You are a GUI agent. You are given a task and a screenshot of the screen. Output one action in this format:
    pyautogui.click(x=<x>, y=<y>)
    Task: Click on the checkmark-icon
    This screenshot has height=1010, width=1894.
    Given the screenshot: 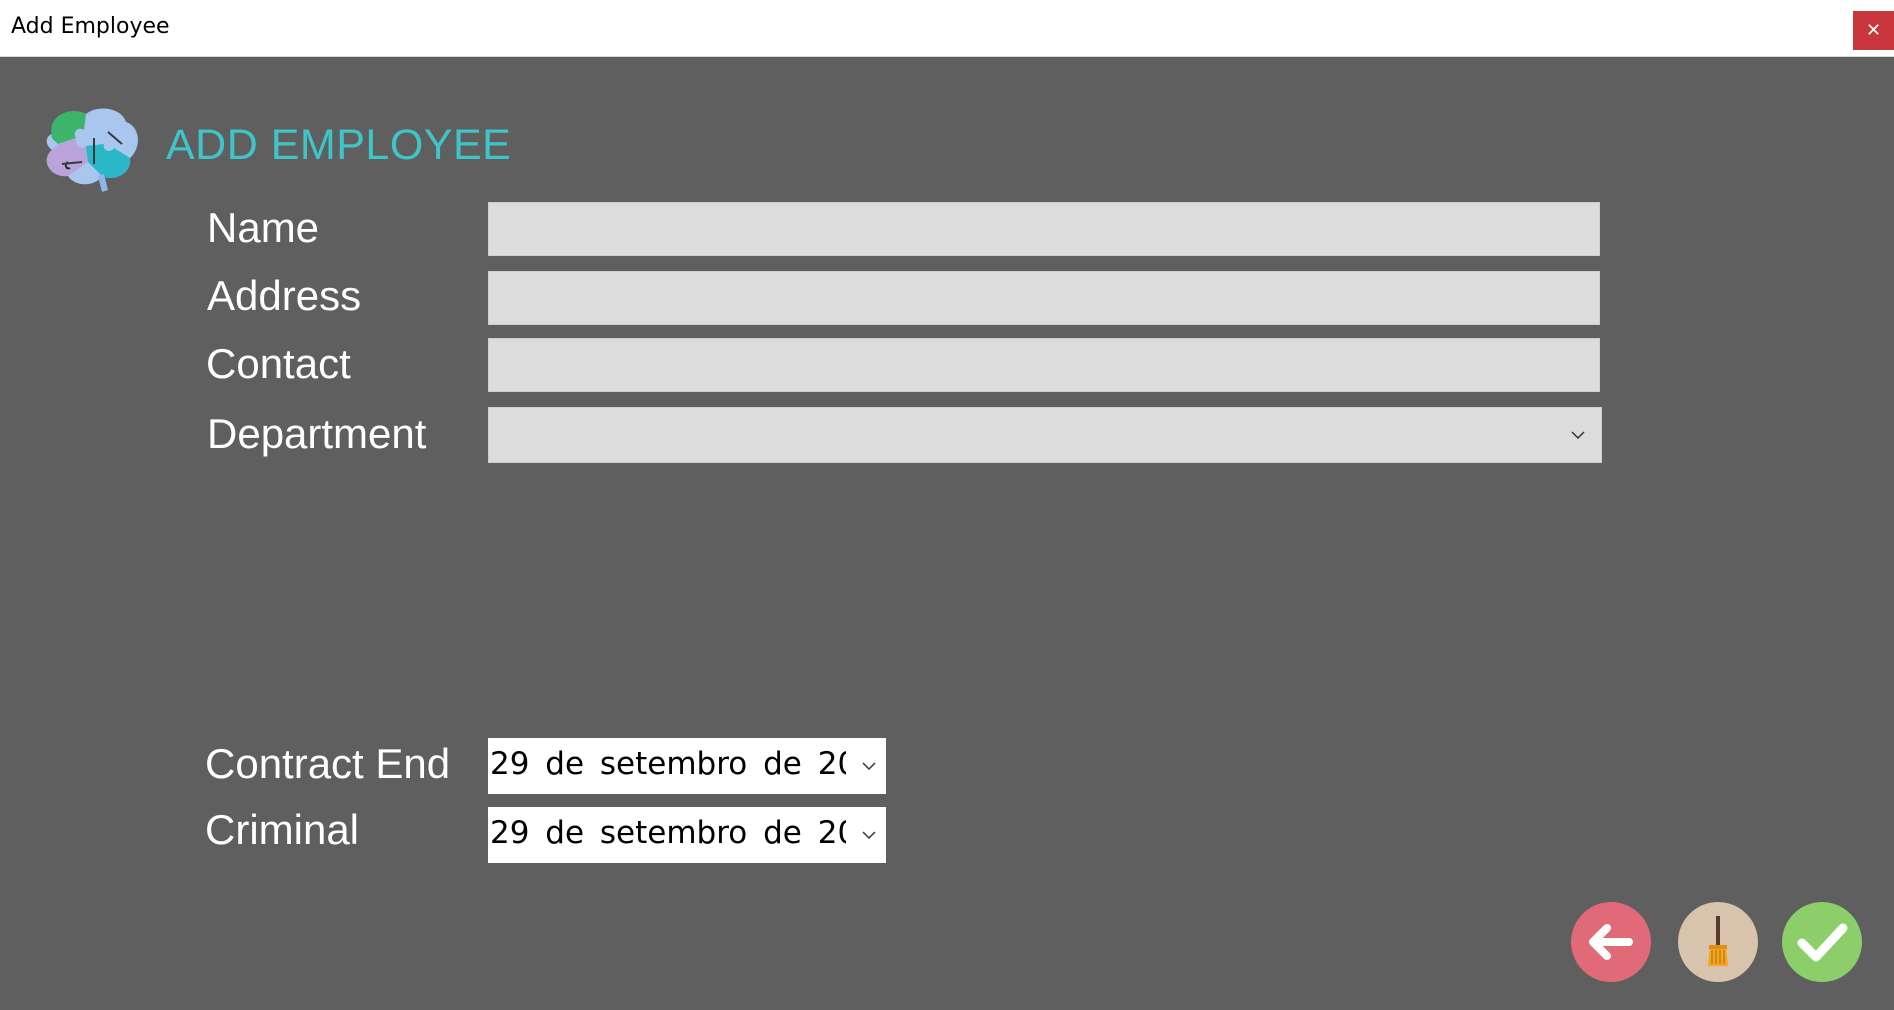 What is the action you would take?
    pyautogui.click(x=1822, y=942)
    